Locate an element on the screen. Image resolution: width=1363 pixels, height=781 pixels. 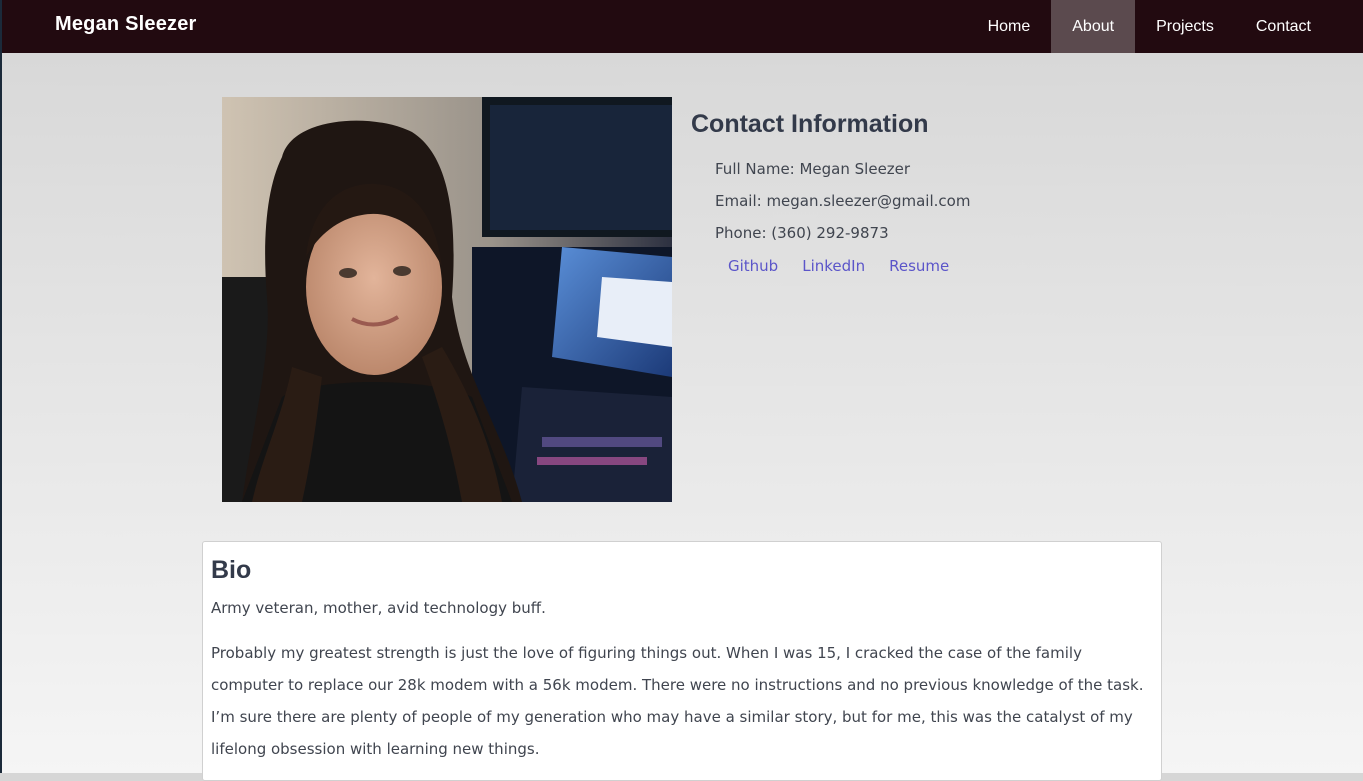
github-link: Github is located at coordinates (753, 266).